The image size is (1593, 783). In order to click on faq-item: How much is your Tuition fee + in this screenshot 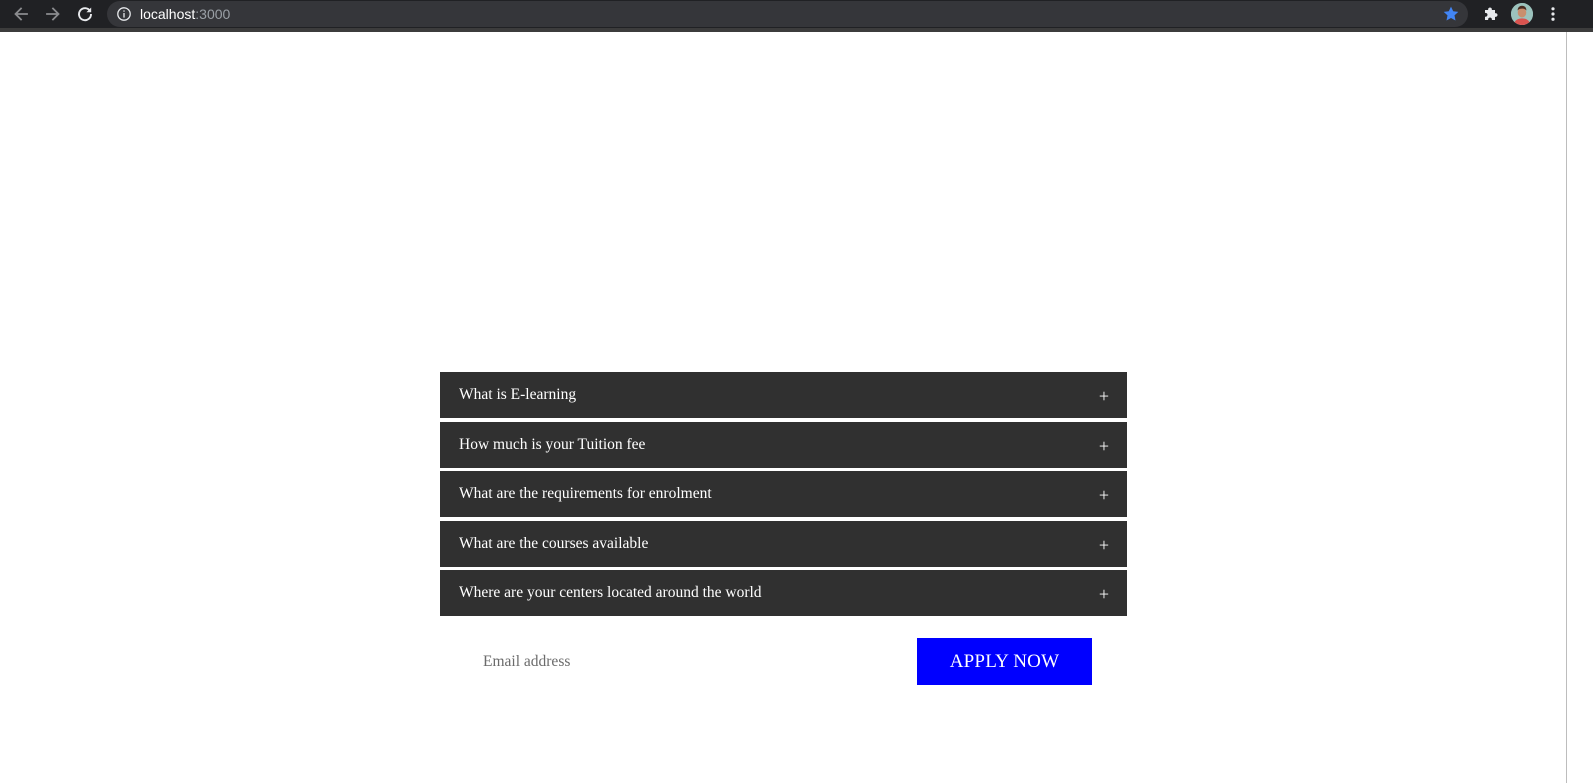, I will do `click(783, 444)`.